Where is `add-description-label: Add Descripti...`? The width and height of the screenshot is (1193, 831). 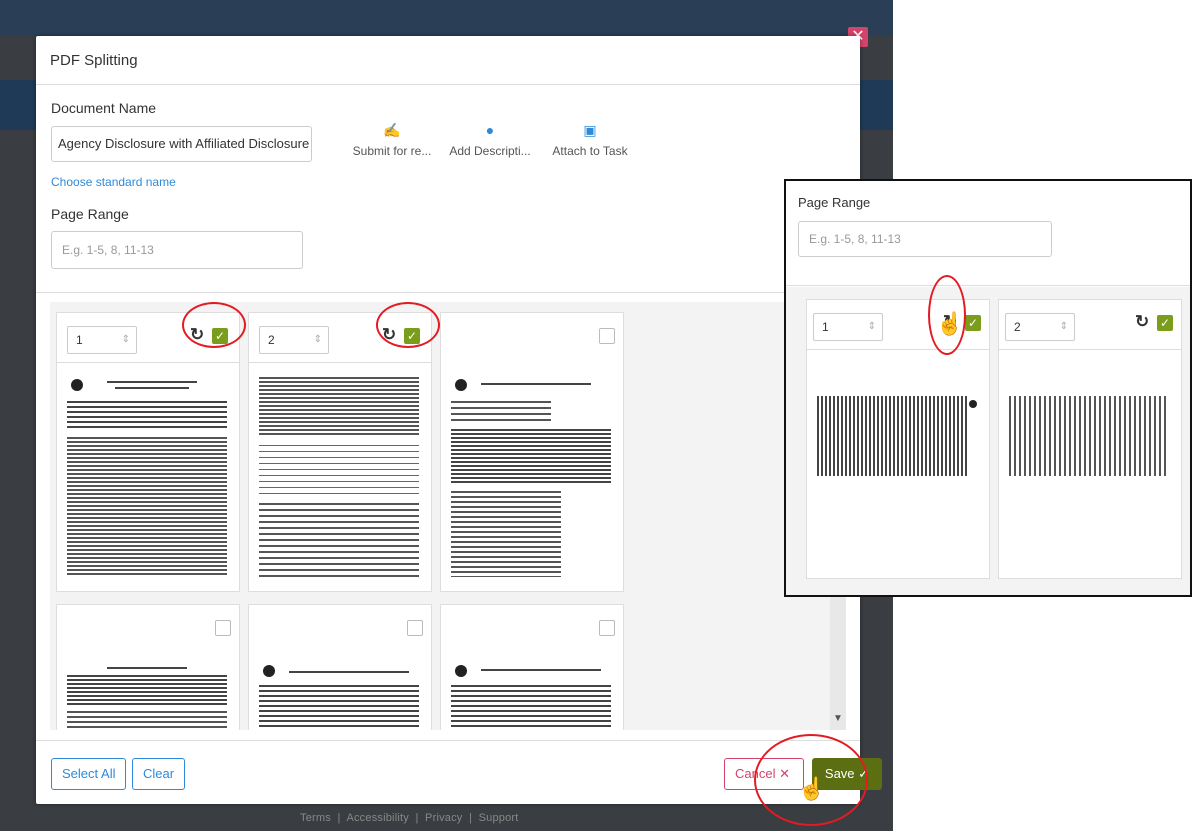 add-description-label: Add Descripti... is located at coordinates (490, 151).